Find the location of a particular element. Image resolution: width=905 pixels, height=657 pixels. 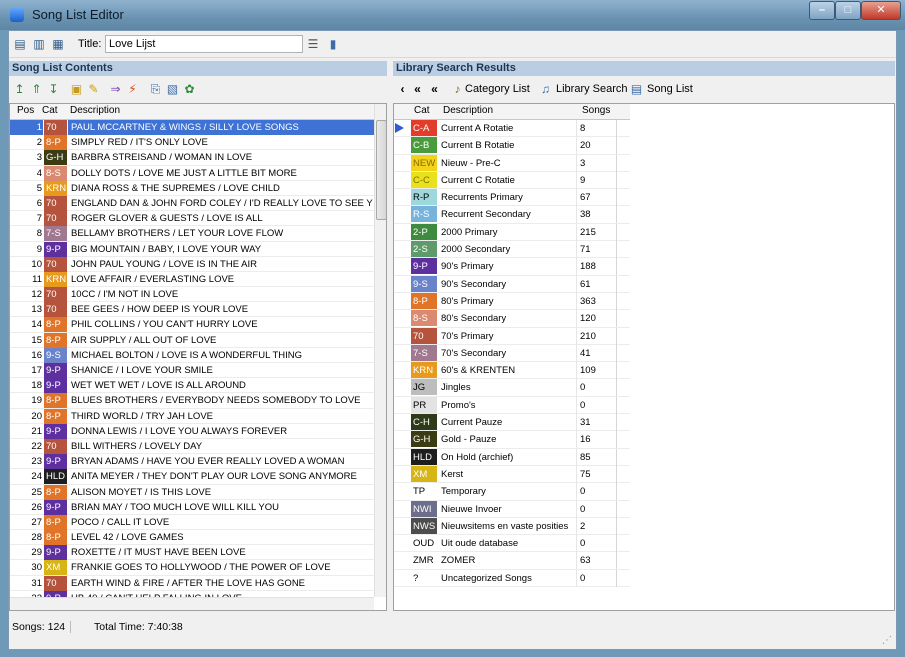

category-description: Jingles is located at coordinates (507, 388).